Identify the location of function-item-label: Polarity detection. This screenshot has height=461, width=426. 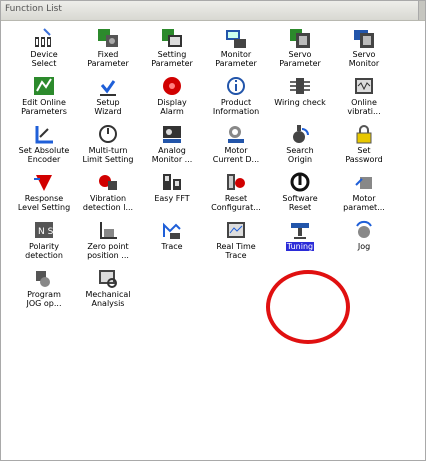
(44, 251).